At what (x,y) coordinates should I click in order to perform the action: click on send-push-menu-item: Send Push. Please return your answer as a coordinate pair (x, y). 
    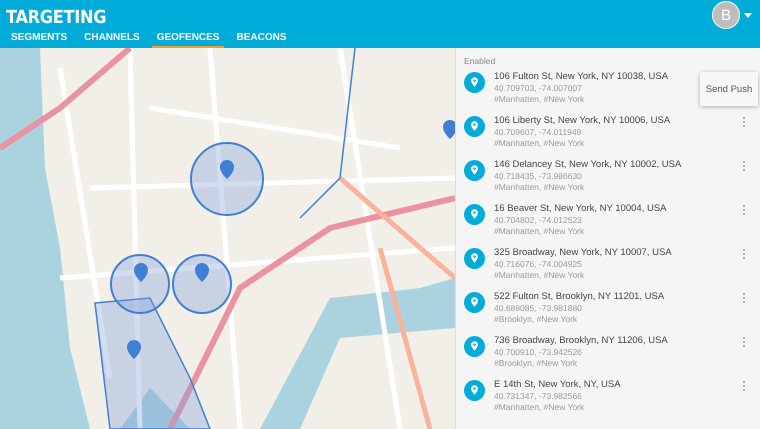
    Looking at the image, I should click on (729, 89).